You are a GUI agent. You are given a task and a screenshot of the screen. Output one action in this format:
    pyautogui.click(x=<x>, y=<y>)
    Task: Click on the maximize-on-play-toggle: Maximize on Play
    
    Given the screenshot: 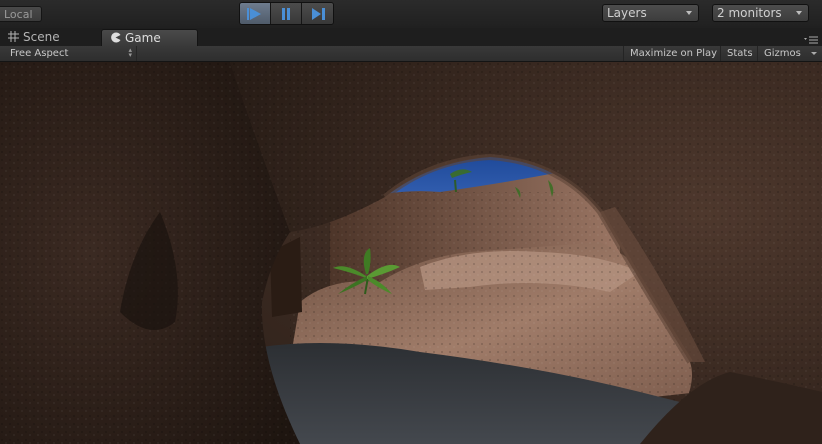 What is the action you would take?
    pyautogui.click(x=671, y=53)
    